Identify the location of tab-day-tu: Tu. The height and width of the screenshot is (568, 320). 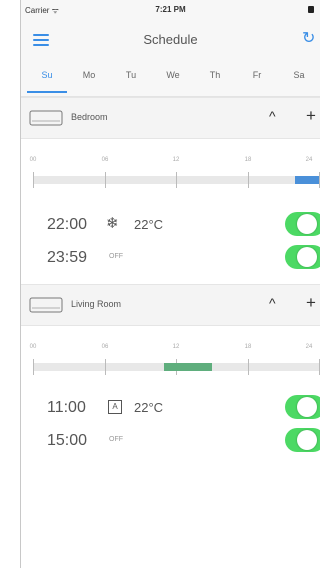
(131, 75).